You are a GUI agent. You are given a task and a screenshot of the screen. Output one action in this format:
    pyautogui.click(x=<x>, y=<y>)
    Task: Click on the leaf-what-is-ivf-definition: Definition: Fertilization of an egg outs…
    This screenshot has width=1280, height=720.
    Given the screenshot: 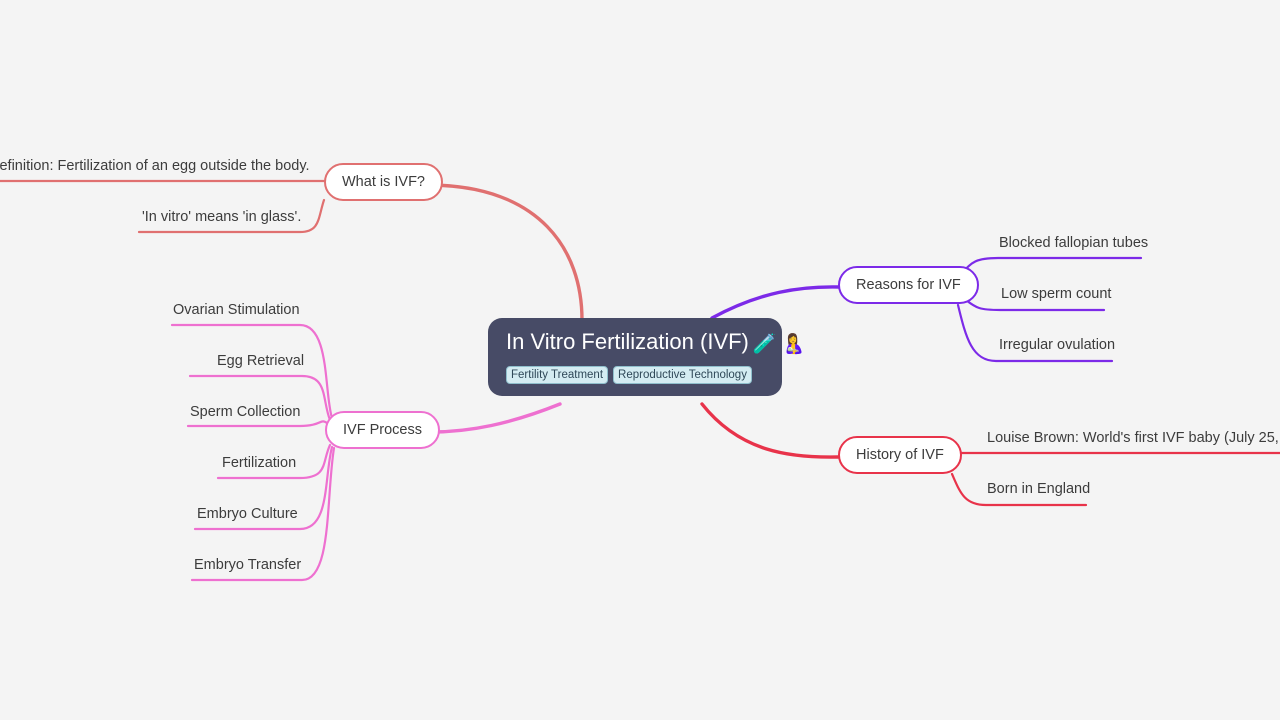 What is the action you would take?
    pyautogui.click(x=155, y=166)
    